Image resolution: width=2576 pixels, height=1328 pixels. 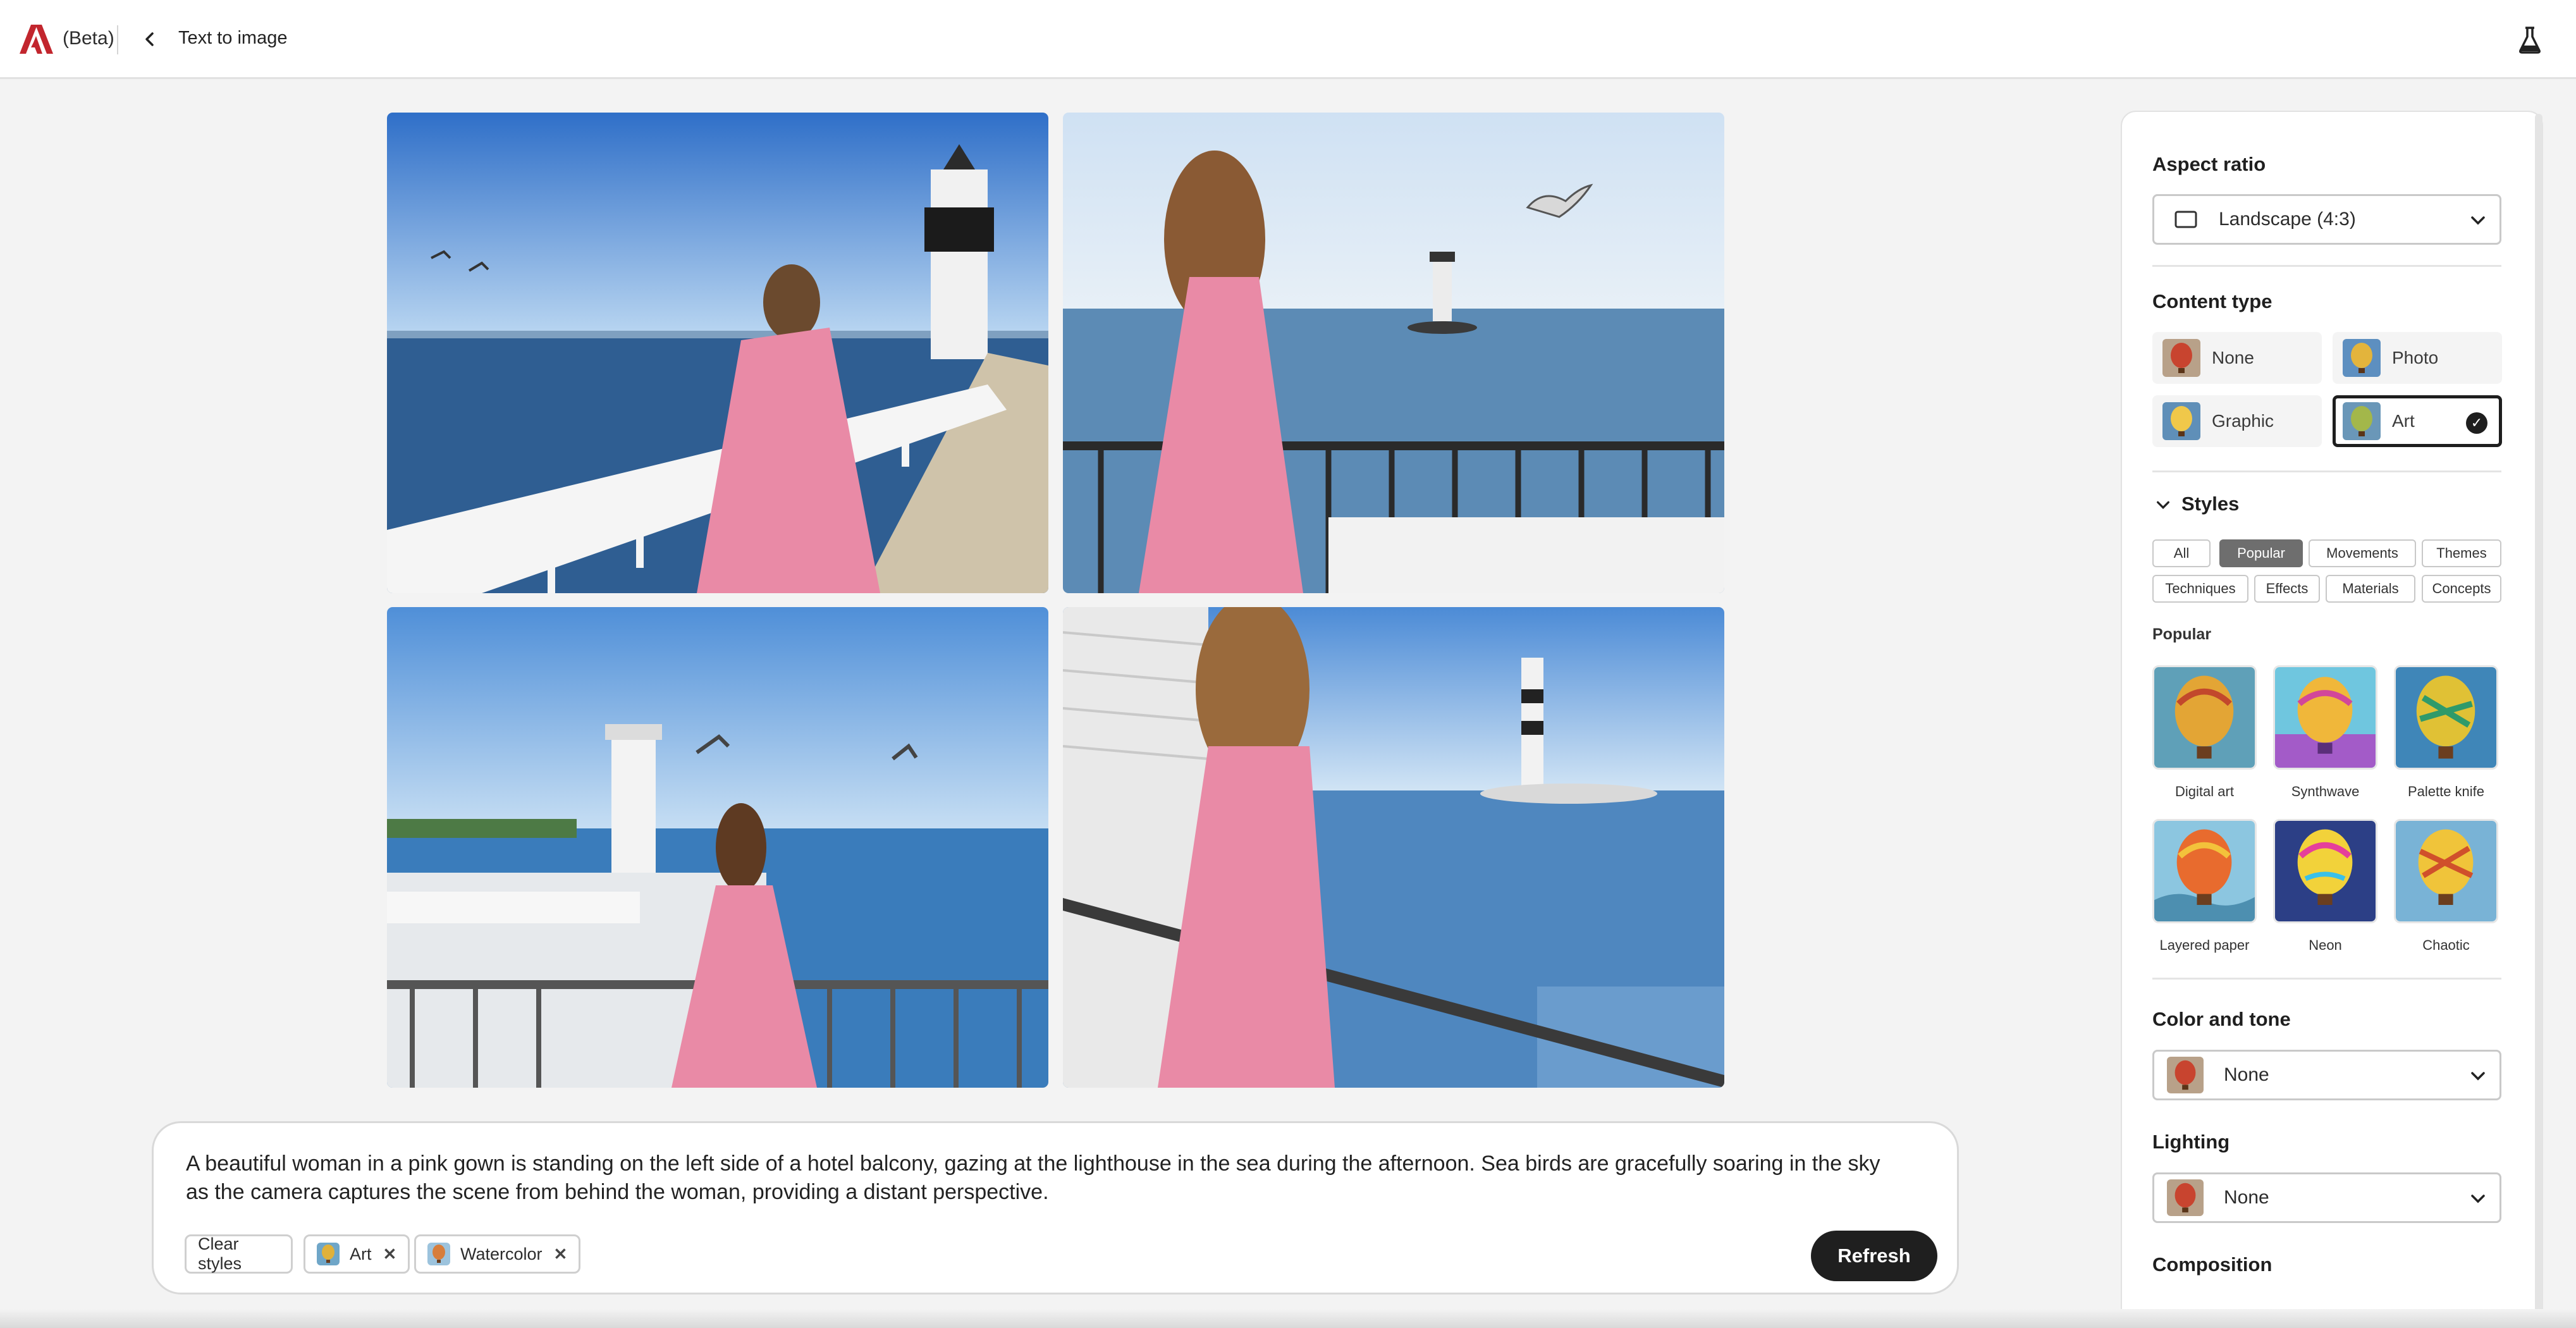 I want to click on composition-title: Composition, so click(x=2212, y=1264).